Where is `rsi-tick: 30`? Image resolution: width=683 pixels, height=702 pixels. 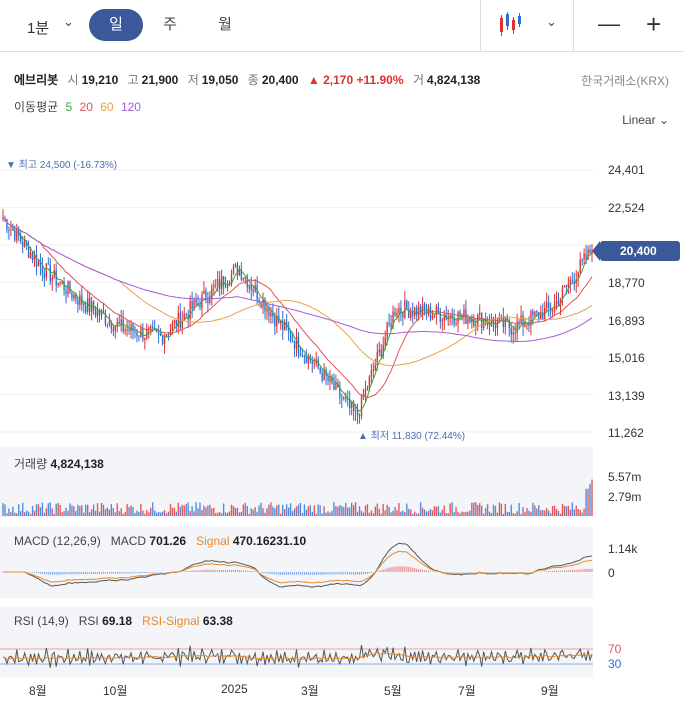 rsi-tick: 30 is located at coordinates (615, 664).